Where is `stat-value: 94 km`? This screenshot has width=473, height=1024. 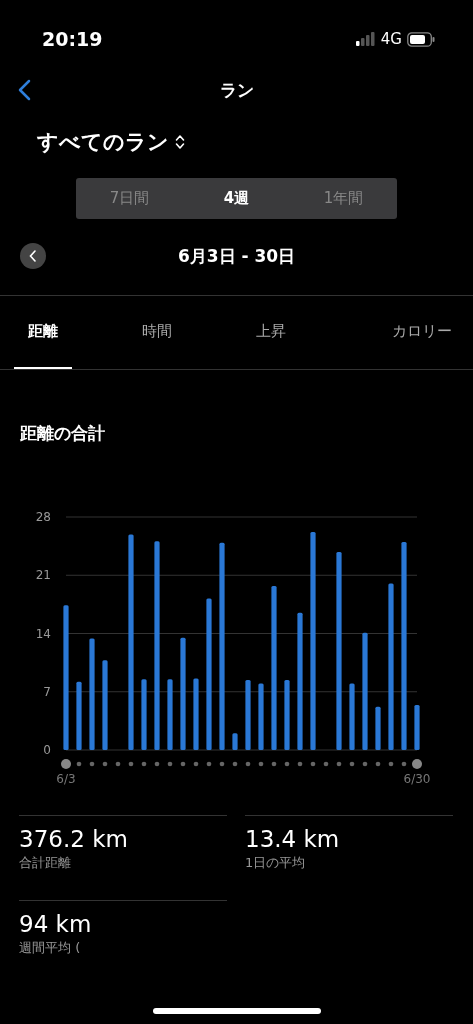
stat-value: 94 km is located at coordinates (56, 924).